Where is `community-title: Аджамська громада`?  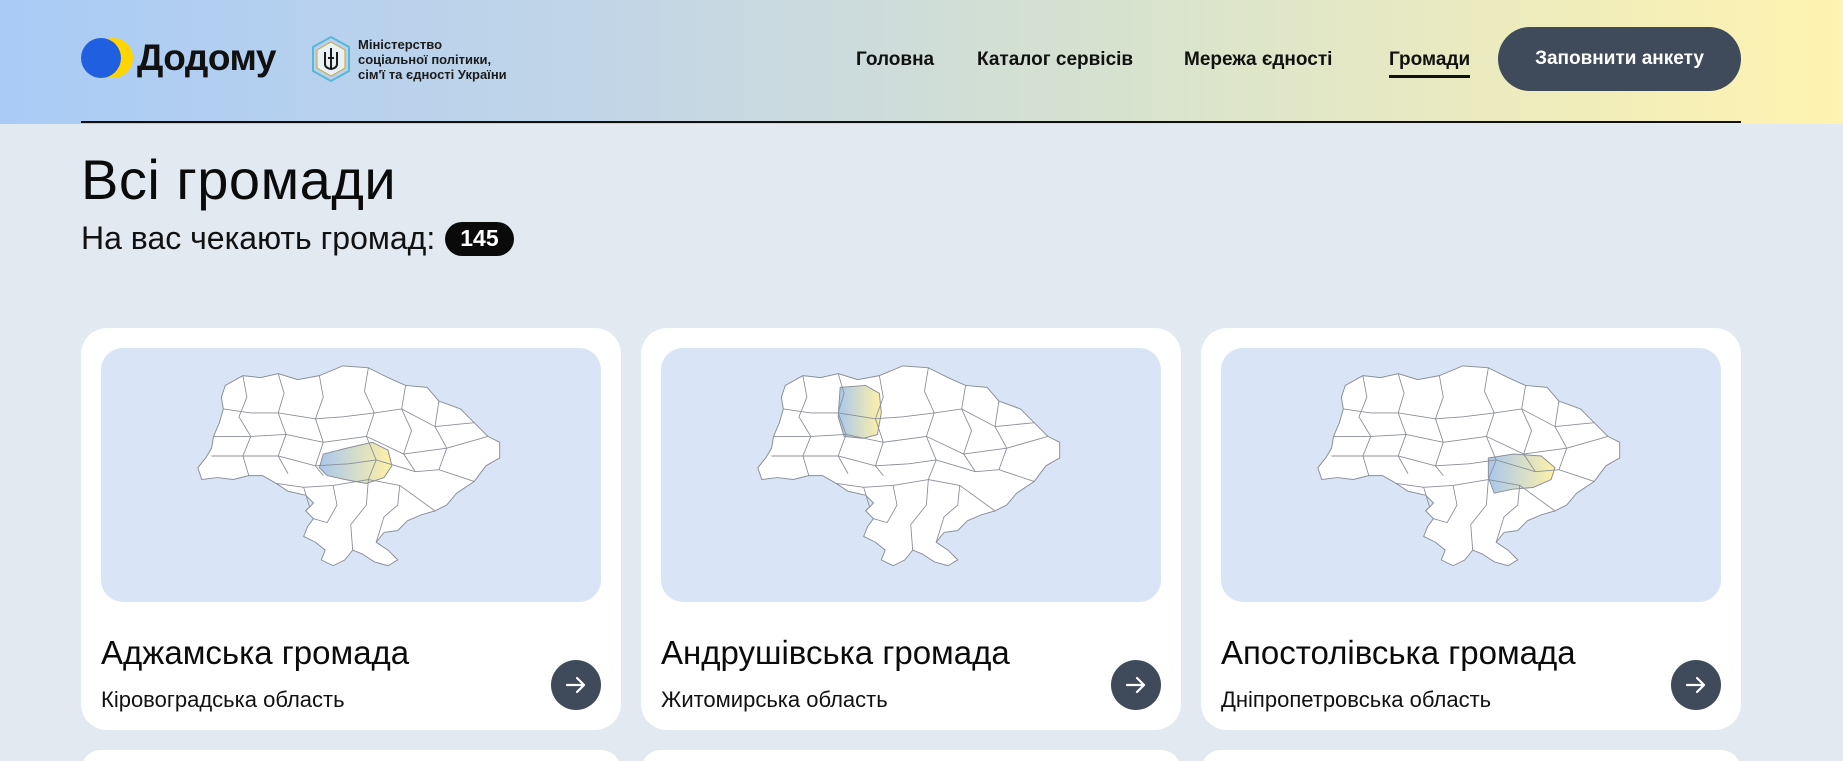
community-title: Аджамська громада is located at coordinates (255, 652).